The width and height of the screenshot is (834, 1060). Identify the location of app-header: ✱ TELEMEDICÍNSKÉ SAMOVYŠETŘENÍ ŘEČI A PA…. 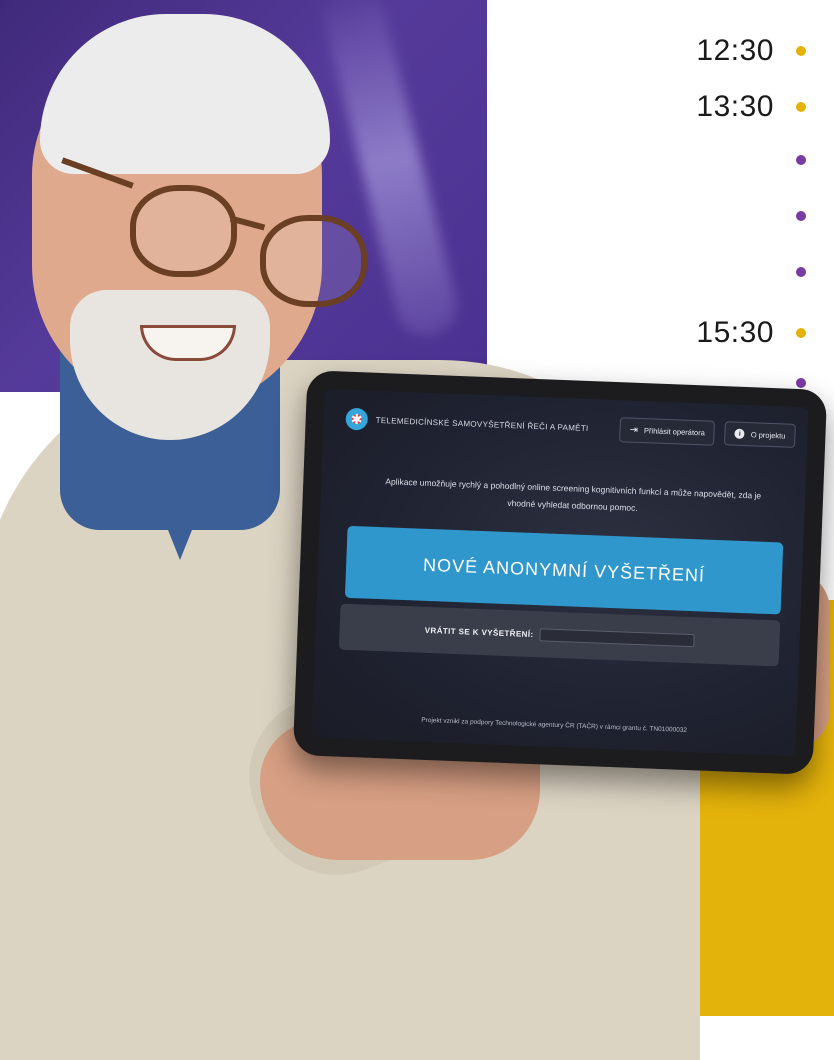
(570, 427).